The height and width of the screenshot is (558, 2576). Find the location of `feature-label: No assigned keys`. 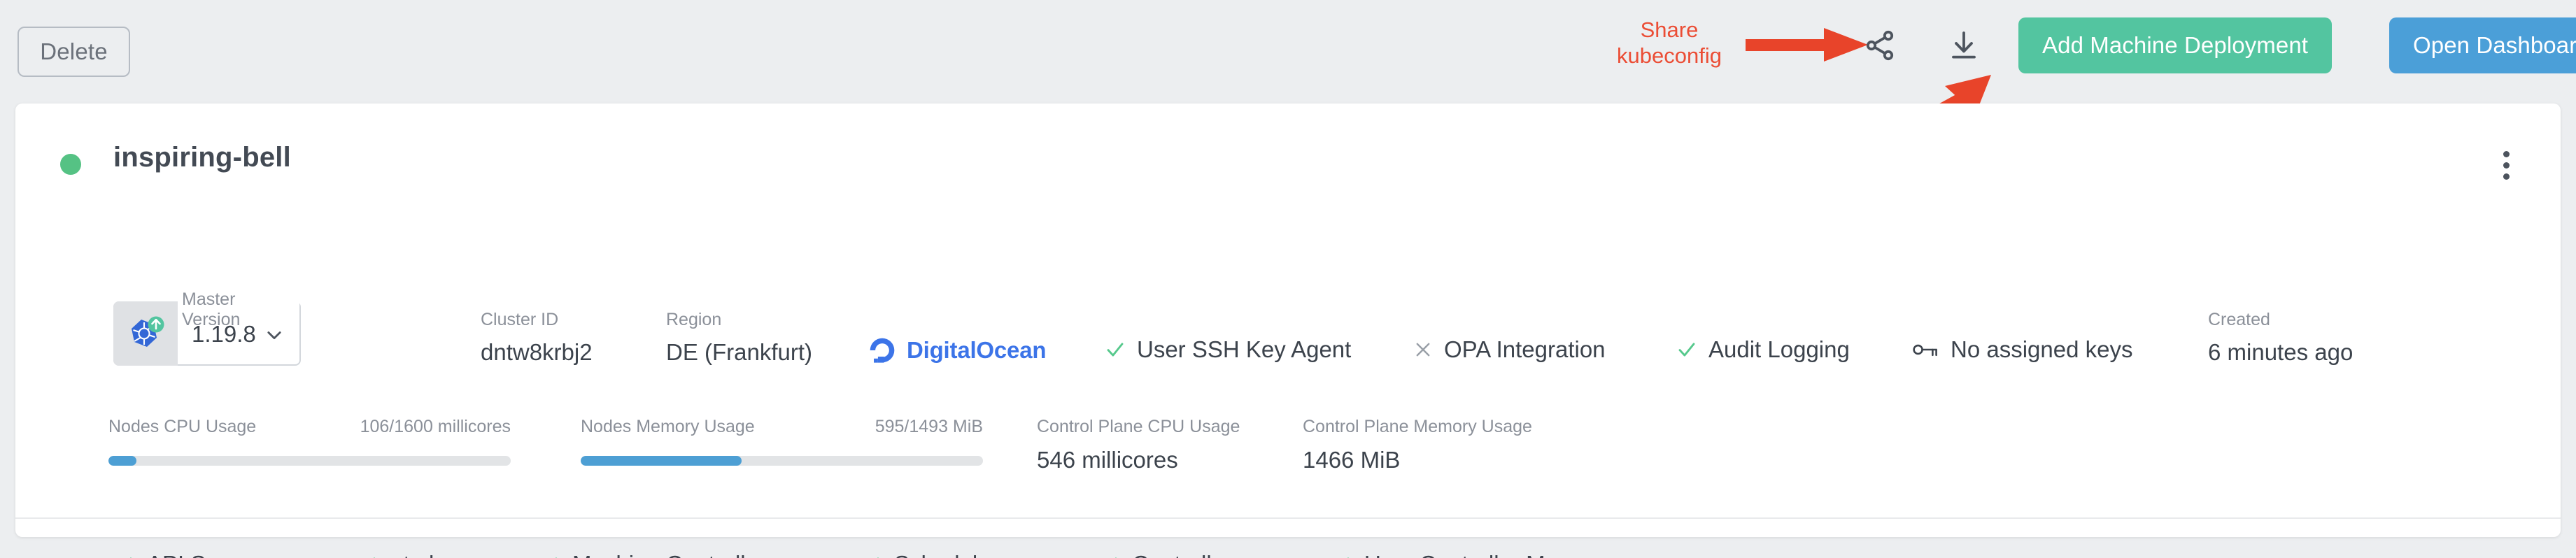

feature-label: No assigned keys is located at coordinates (2042, 349).